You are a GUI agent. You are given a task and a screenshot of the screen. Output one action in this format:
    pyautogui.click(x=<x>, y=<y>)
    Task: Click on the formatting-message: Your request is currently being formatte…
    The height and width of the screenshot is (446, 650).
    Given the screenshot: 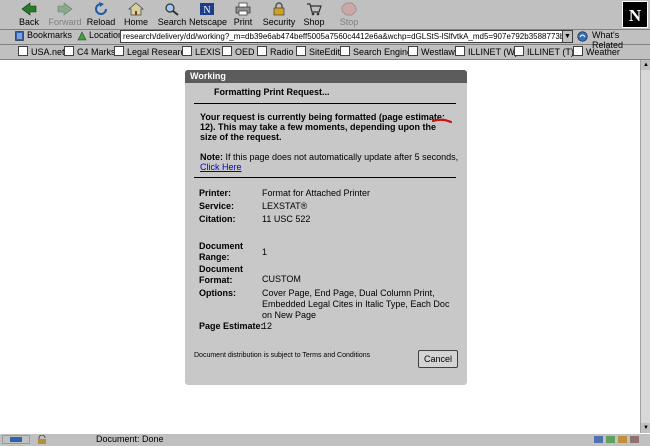 What is the action you would take?
    pyautogui.click(x=322, y=127)
    